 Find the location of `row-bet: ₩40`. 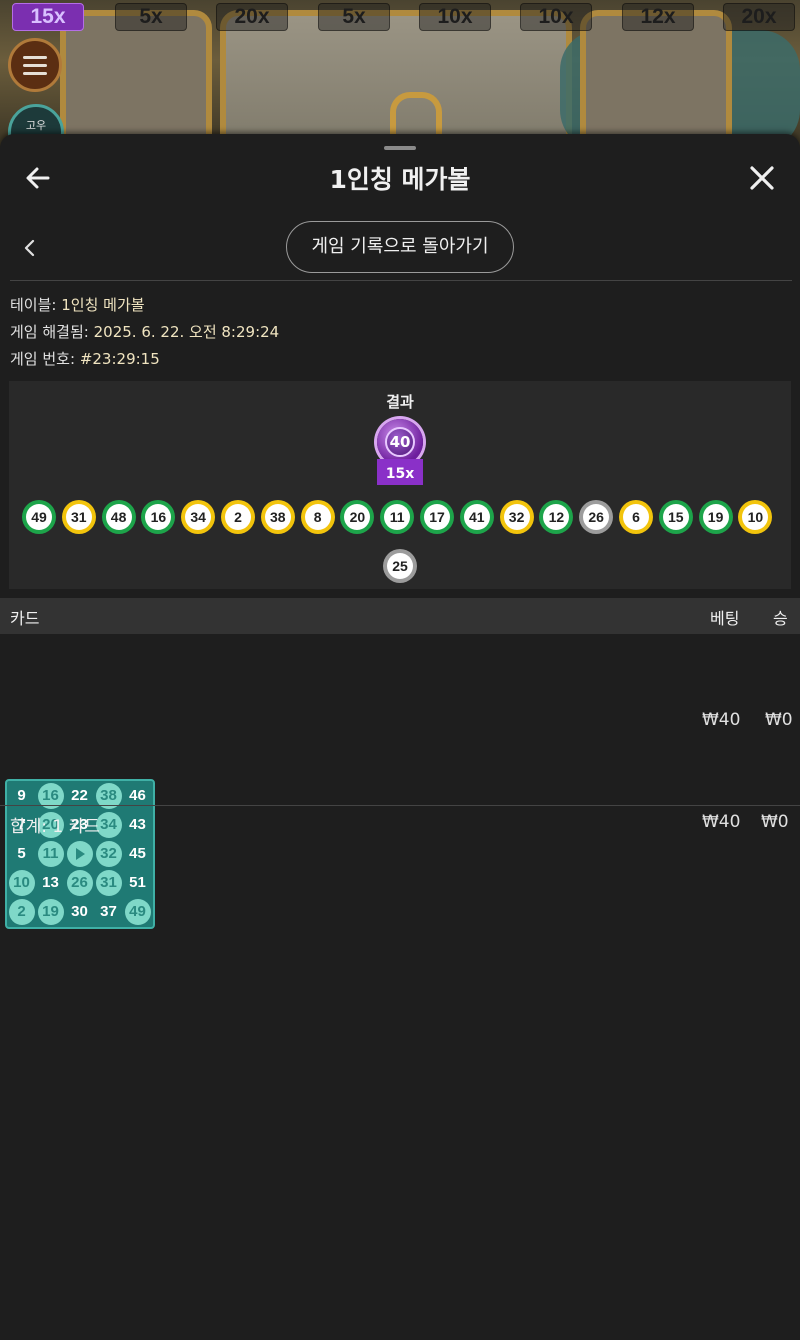

row-bet: ₩40 is located at coordinates (721, 720).